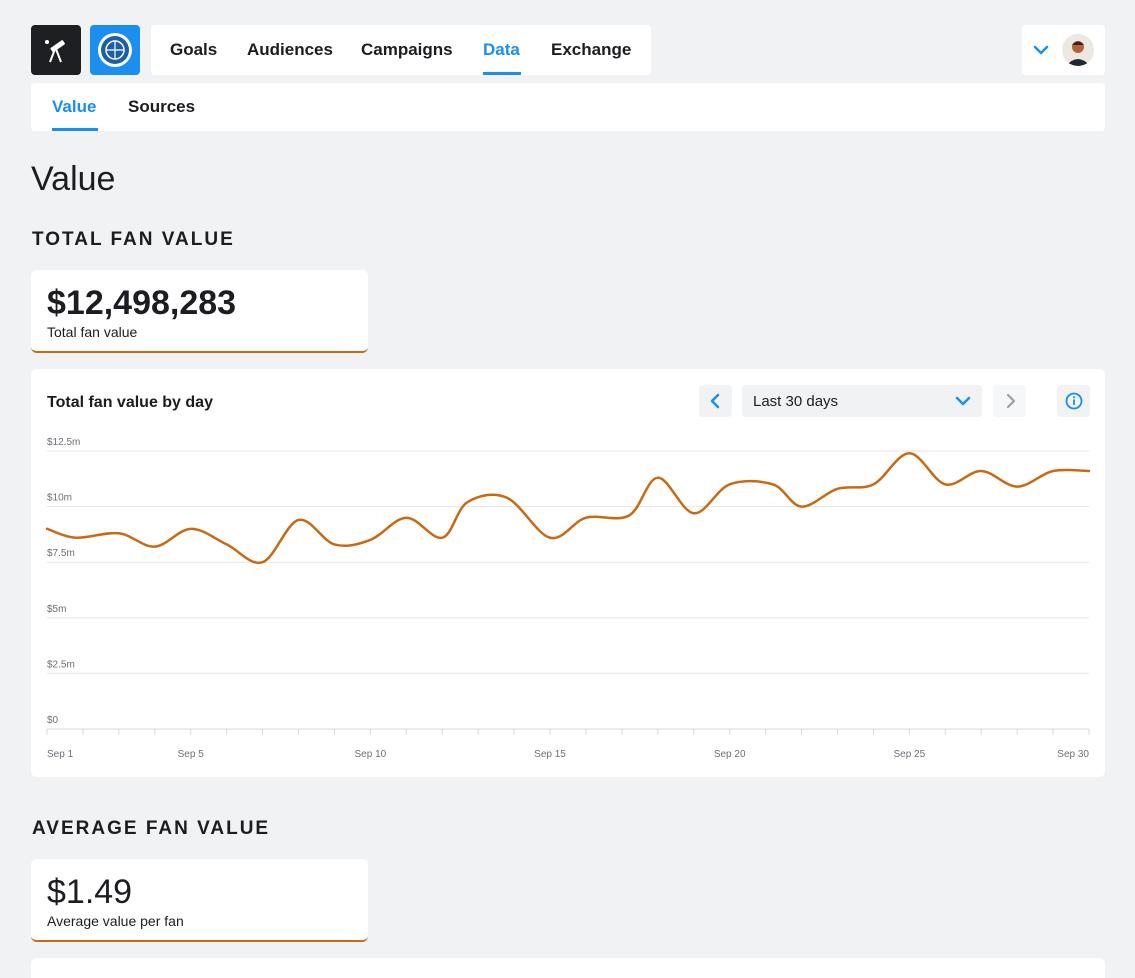 Image resolution: width=1135 pixels, height=978 pixels. Describe the element at coordinates (568, 968) in the screenshot. I see `average-fan-value-chart-card` at that location.